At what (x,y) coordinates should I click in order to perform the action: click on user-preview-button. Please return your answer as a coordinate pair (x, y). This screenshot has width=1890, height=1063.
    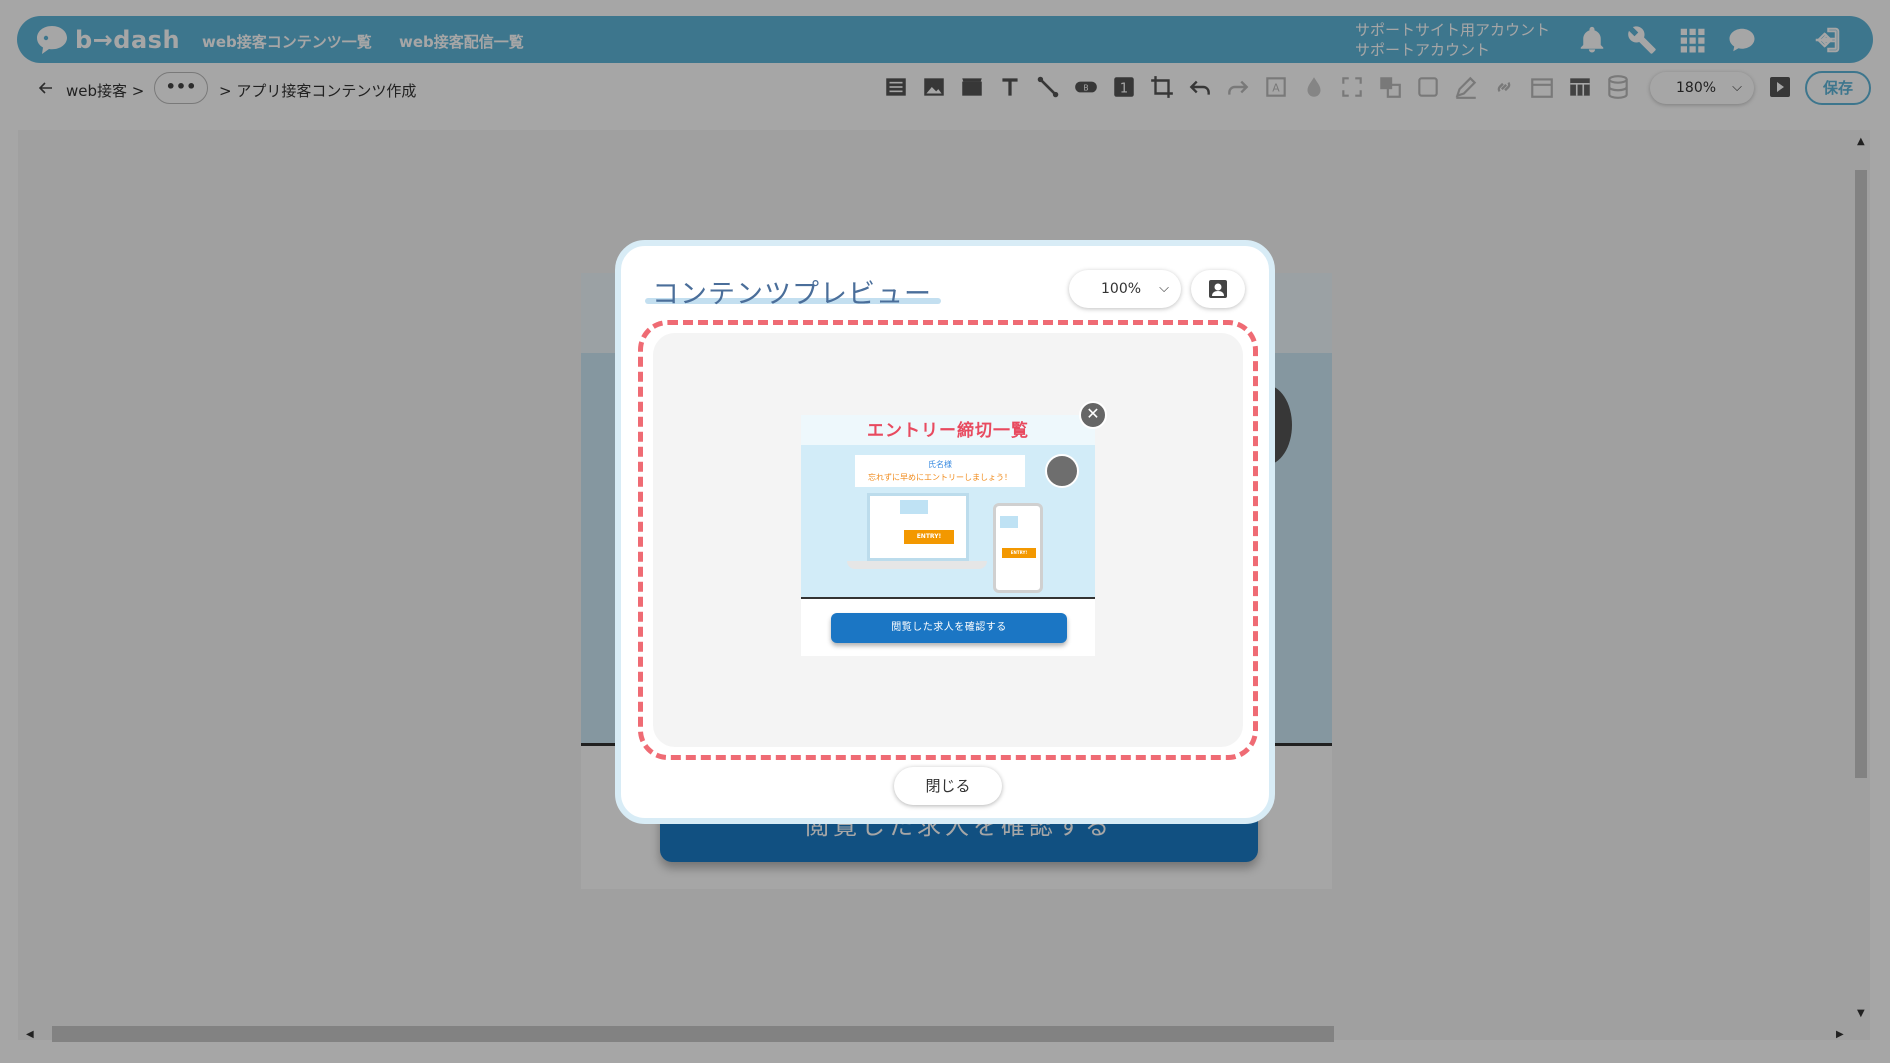
    Looking at the image, I should click on (1218, 289).